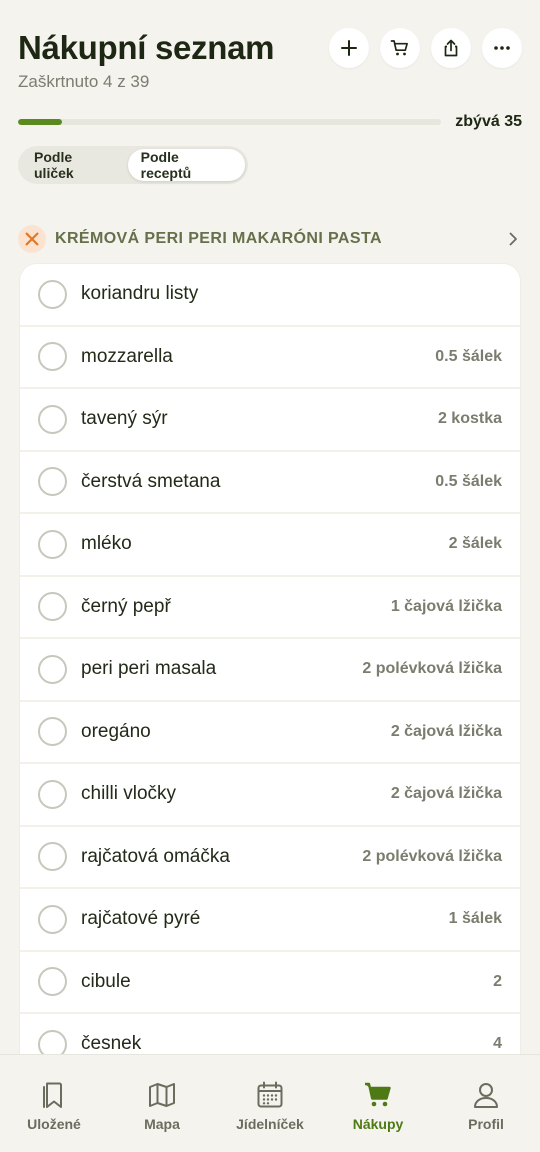 Image resolution: width=540 pixels, height=1152 pixels. What do you see at coordinates (74, 165) in the screenshot?
I see `segment-by-aisle: Podle uliček` at bounding box center [74, 165].